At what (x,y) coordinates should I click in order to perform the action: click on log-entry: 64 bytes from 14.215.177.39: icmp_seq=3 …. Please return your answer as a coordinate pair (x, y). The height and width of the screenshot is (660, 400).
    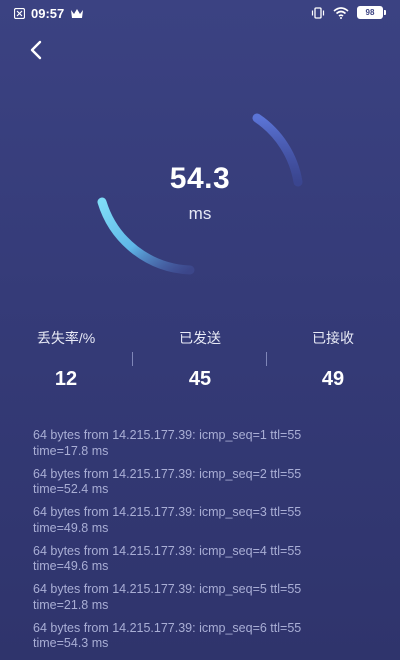
    Looking at the image, I should click on (208, 520).